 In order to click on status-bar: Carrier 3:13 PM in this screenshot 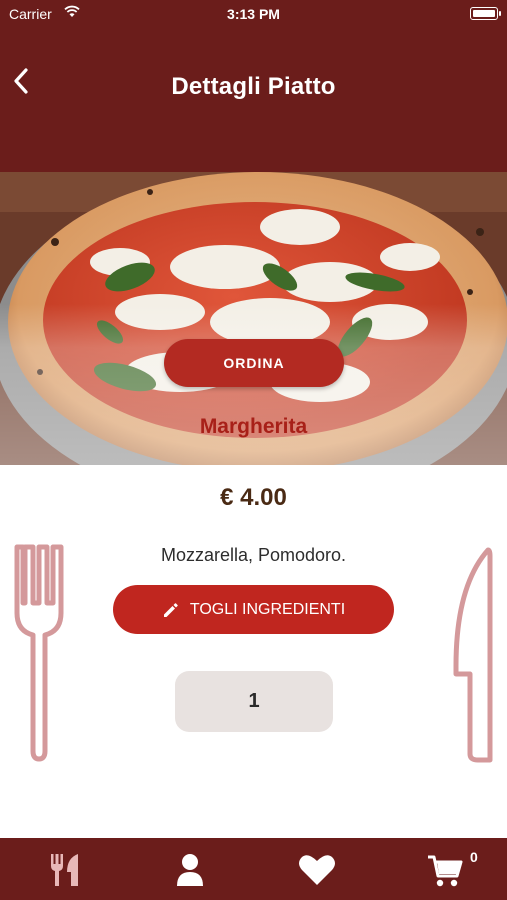, I will do `click(253, 14)`.